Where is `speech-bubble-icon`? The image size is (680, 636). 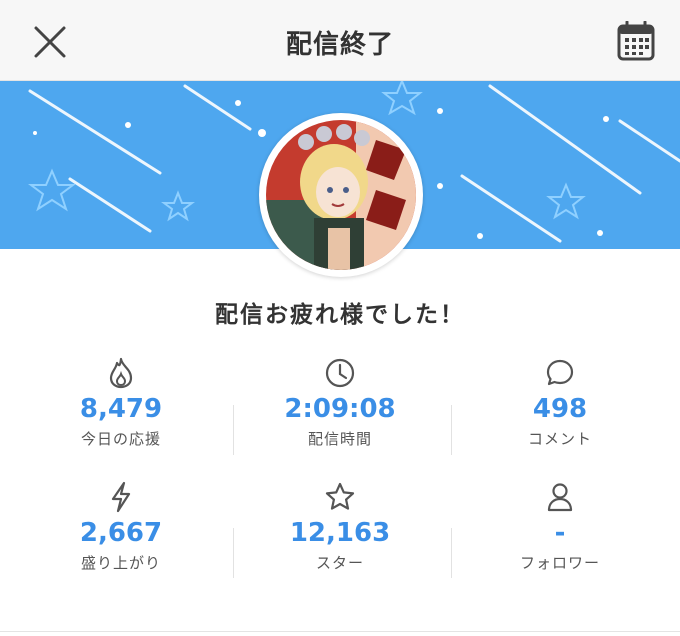 speech-bubble-icon is located at coordinates (560, 373).